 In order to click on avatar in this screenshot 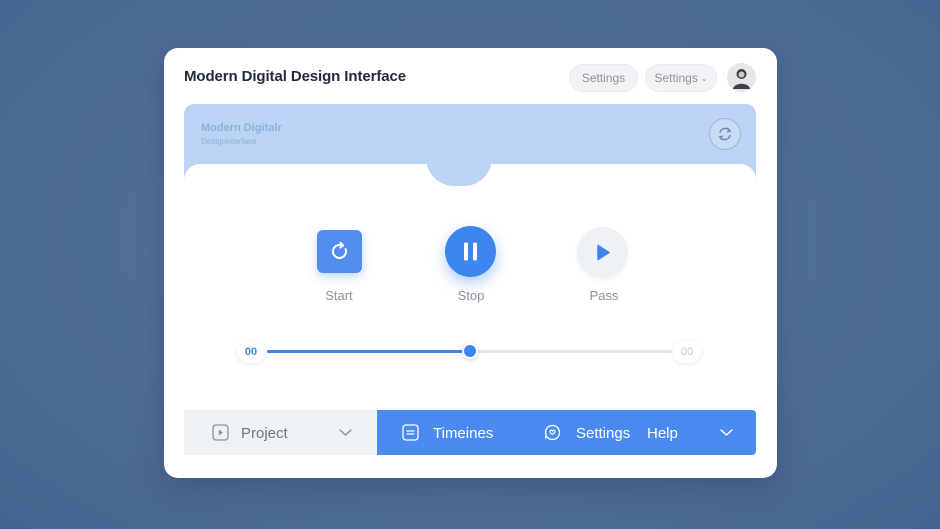, I will do `click(741, 77)`.